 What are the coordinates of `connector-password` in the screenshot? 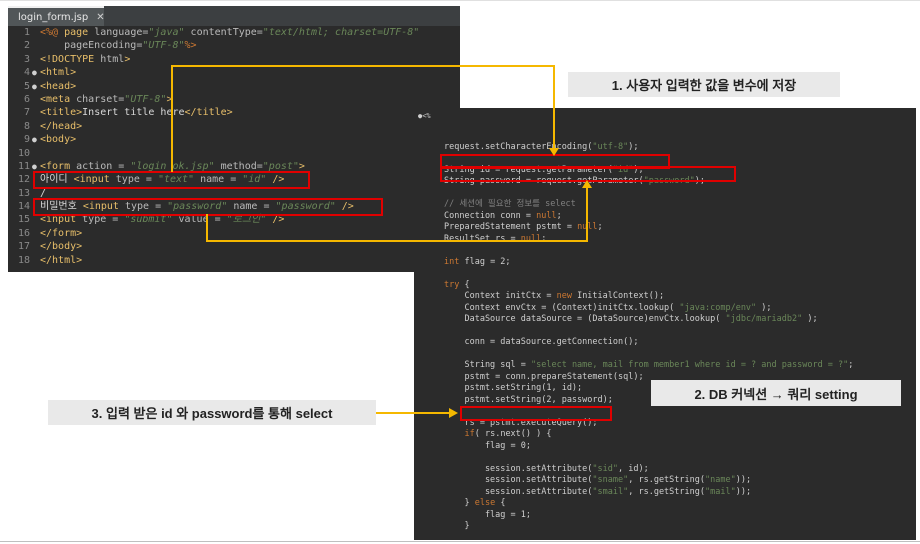 It's located at (397, 212).